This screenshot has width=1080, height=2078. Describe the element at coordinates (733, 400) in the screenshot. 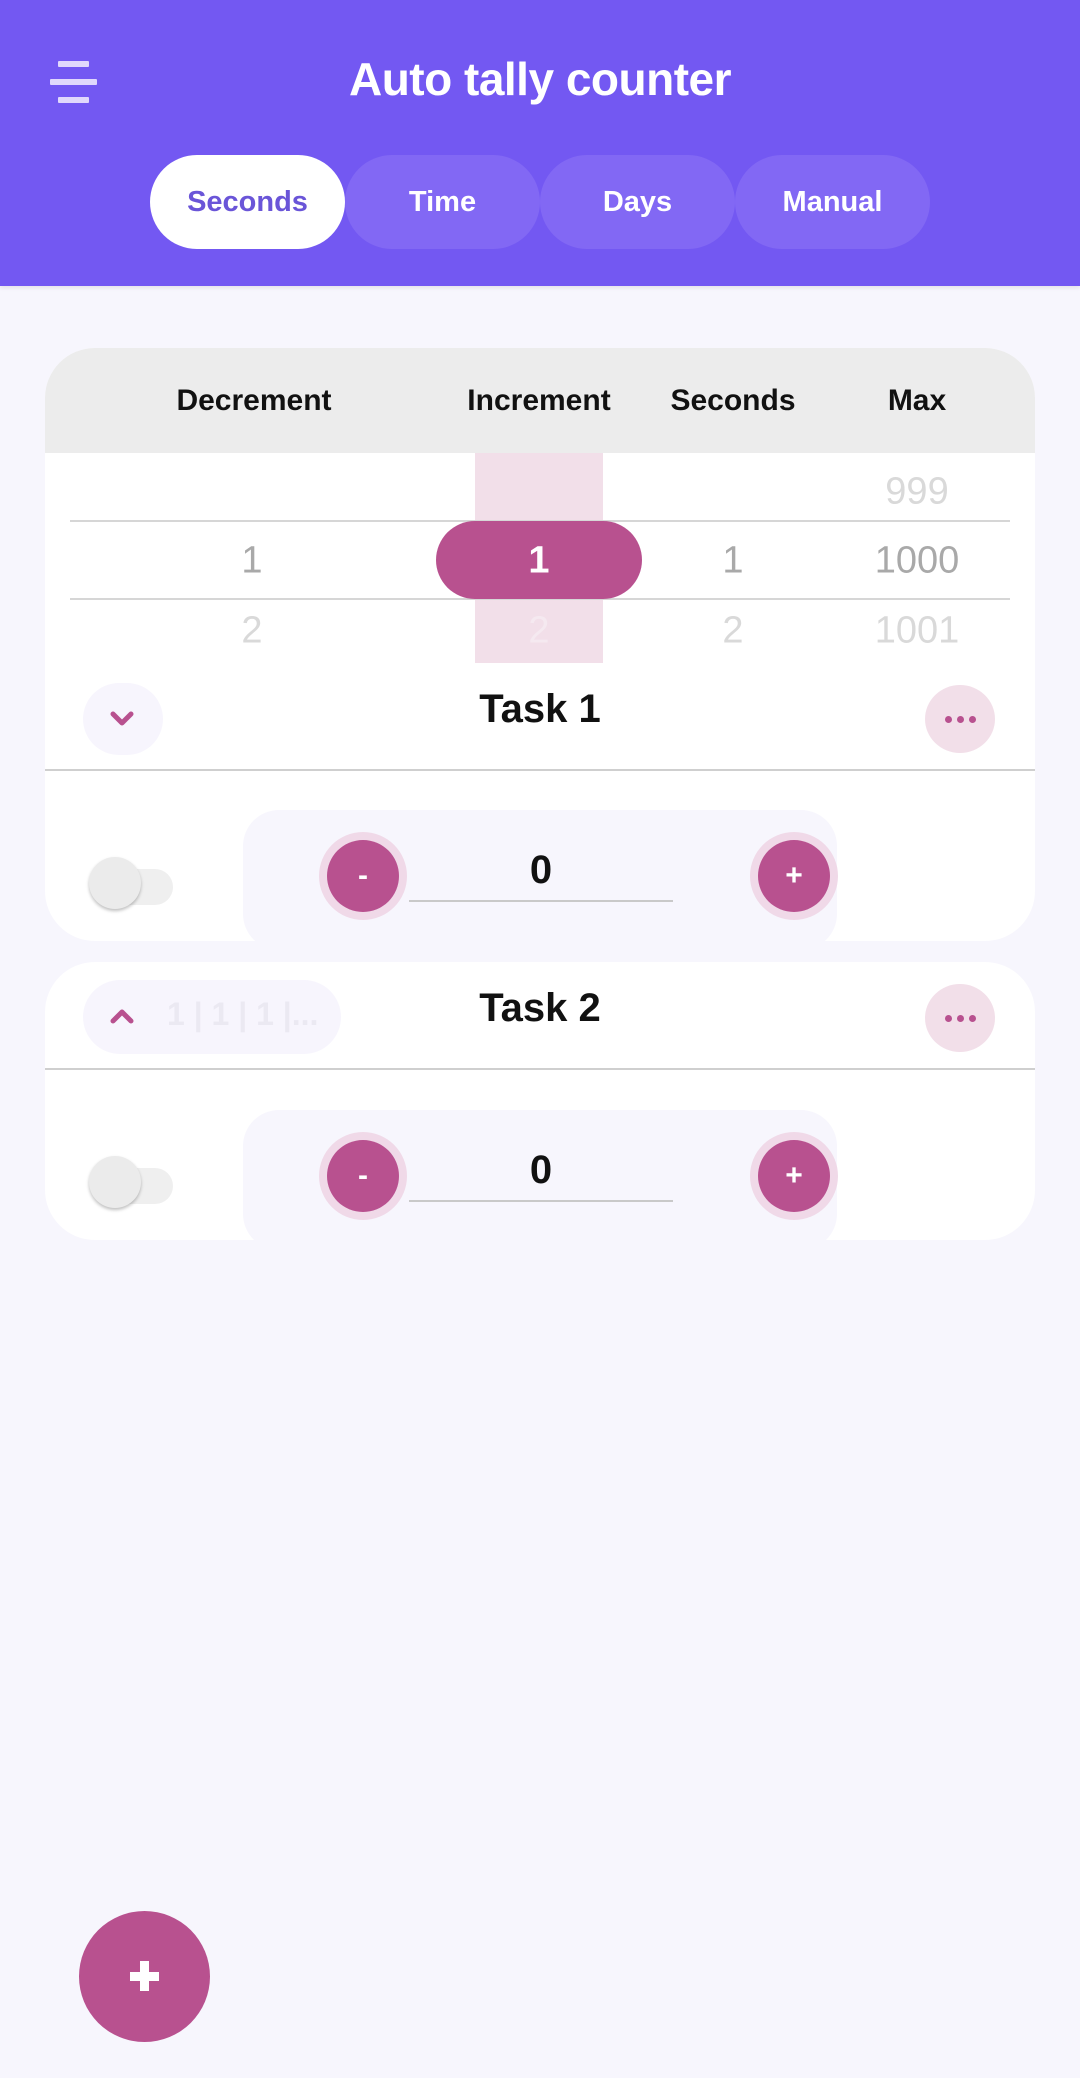

I see `column-header-seconds: Seconds` at that location.